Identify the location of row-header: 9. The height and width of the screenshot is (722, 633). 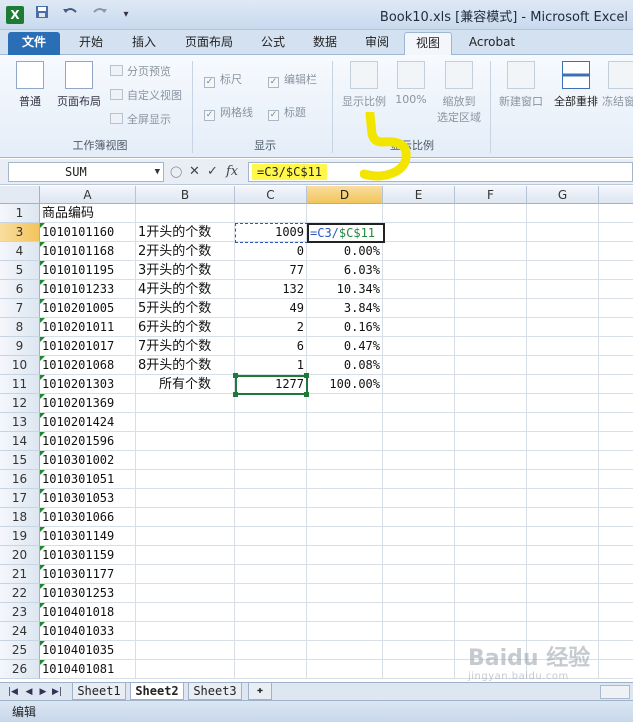
(20, 346).